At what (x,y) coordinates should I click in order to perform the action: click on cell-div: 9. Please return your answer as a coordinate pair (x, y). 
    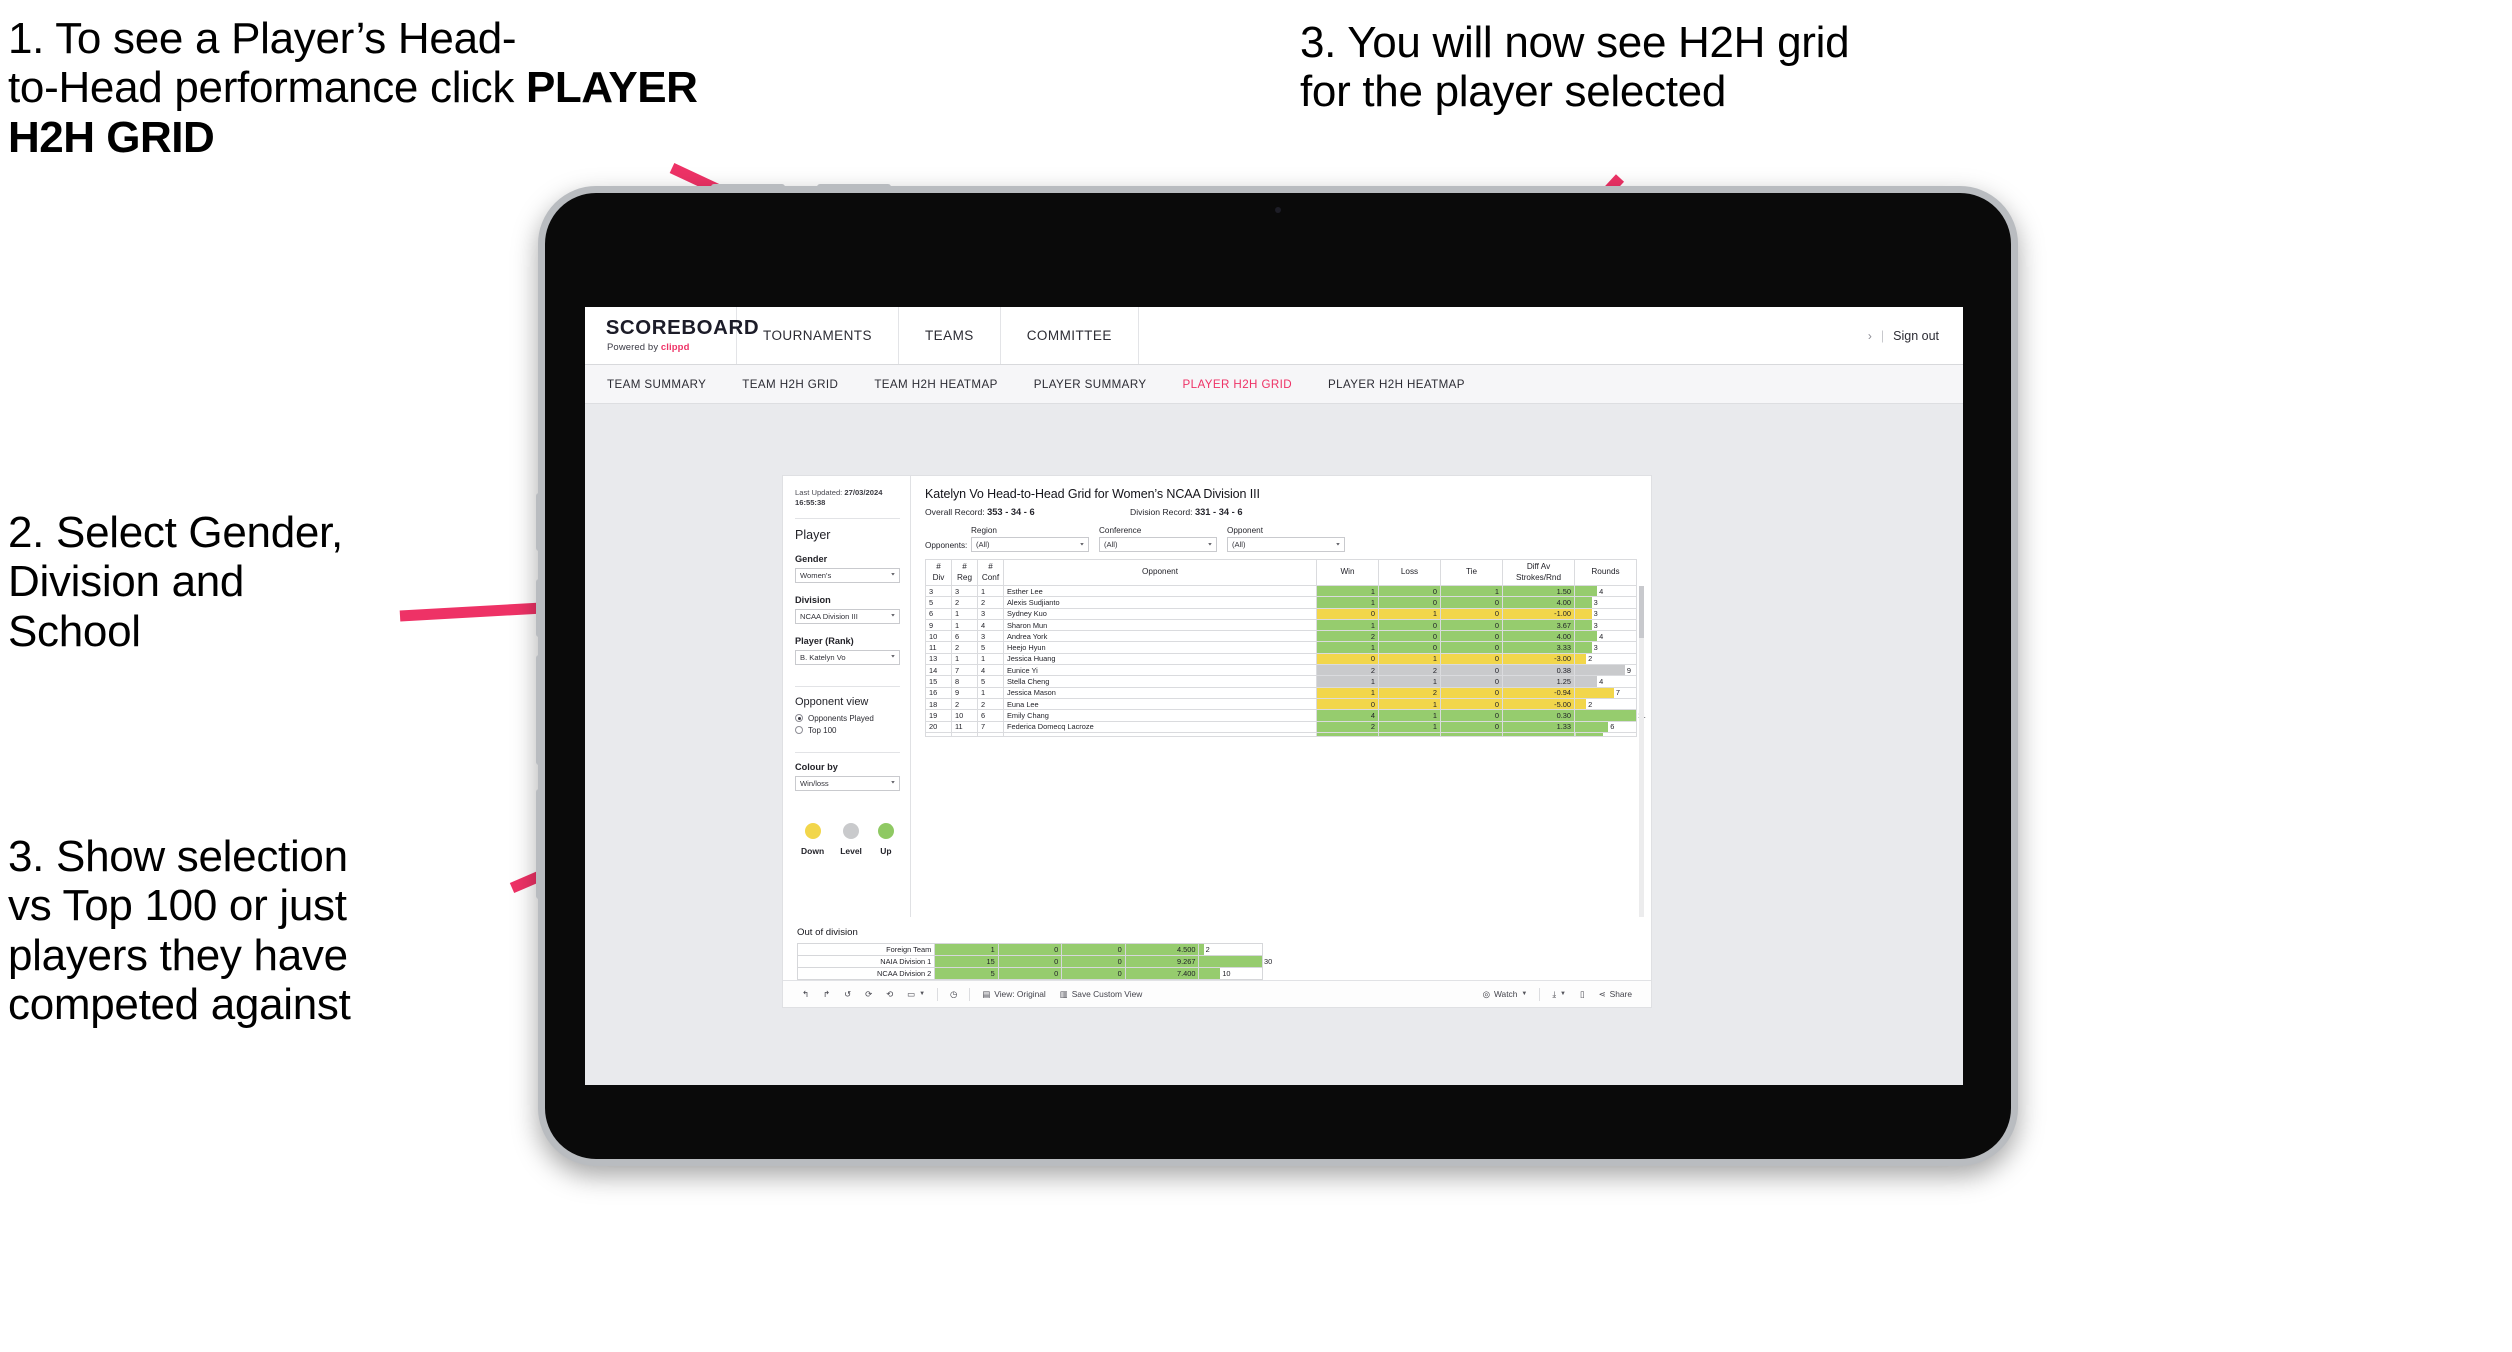
    Looking at the image, I should click on (938, 625).